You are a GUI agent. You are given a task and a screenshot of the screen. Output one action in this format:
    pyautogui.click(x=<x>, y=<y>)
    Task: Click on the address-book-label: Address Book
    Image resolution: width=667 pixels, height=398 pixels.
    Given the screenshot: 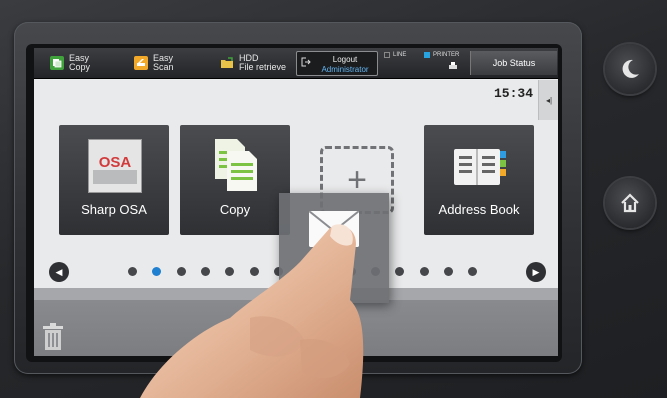 What is the action you would take?
    pyautogui.click(x=479, y=209)
    